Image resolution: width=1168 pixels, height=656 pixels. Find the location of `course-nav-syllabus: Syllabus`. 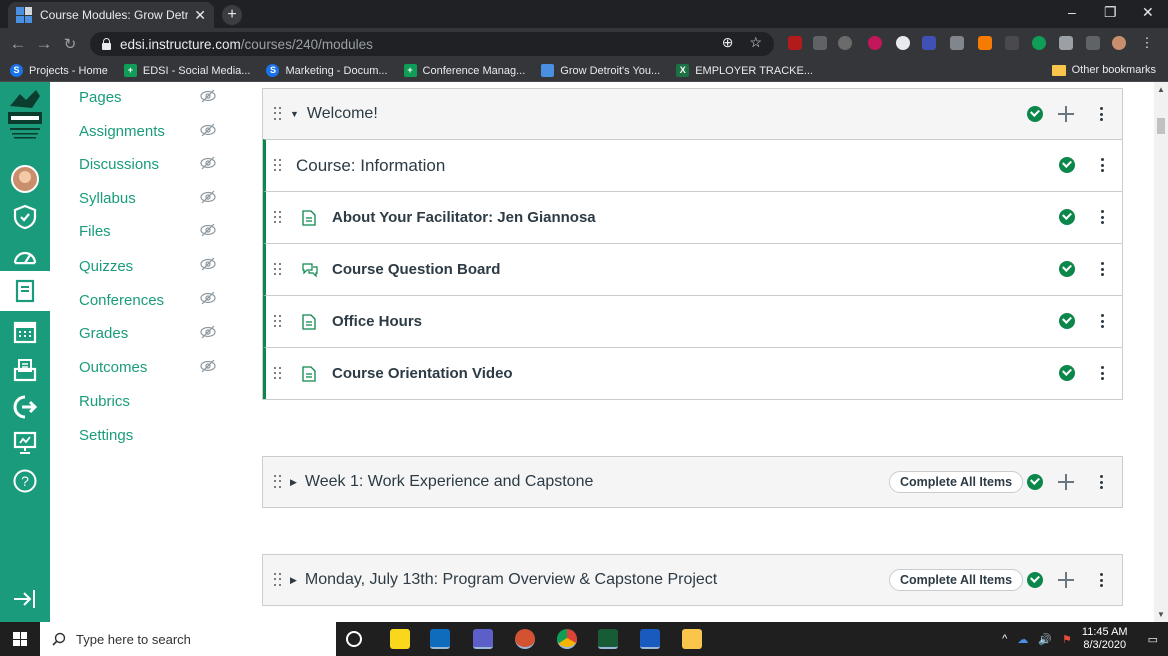

course-nav-syllabus: Syllabus is located at coordinates (107, 198).